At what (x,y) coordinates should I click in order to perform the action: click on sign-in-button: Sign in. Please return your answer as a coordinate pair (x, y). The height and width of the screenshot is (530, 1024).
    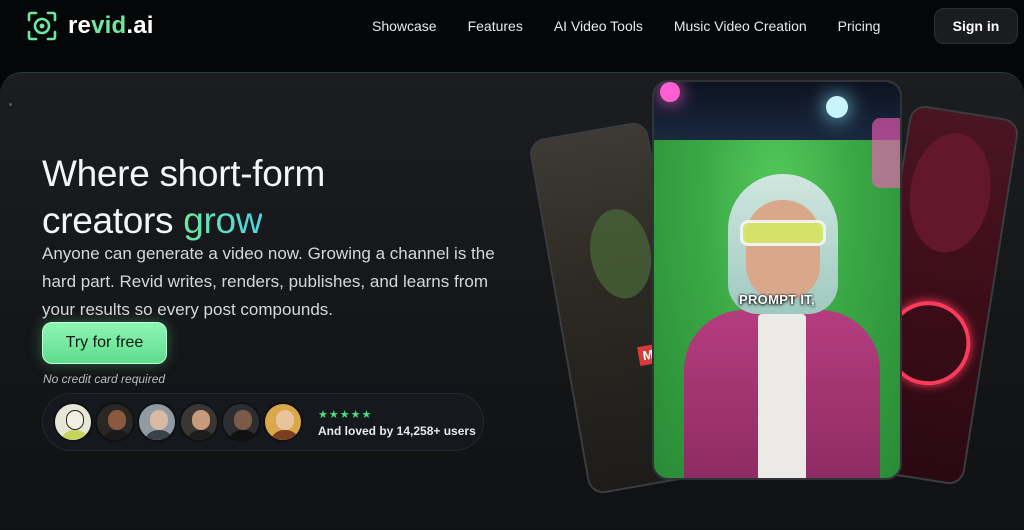
    Looking at the image, I should click on (976, 26).